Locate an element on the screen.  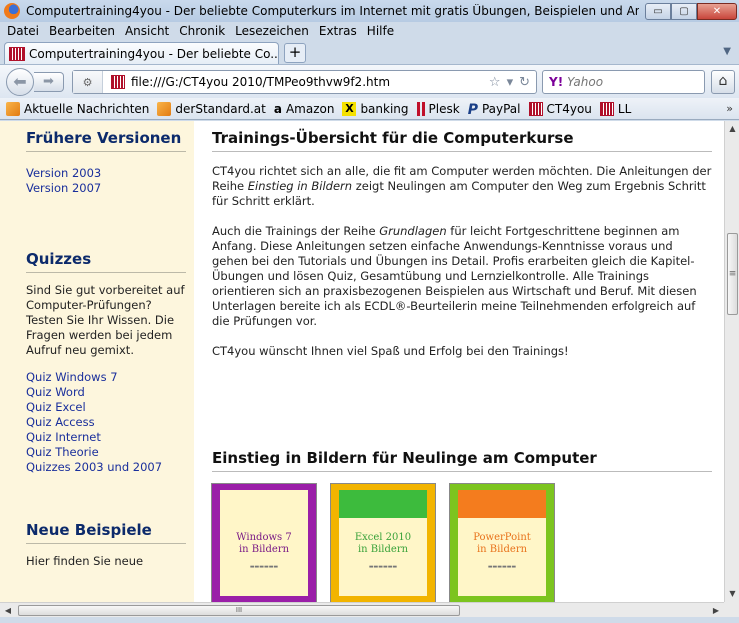
scroll-down-icon: ▼ is located at coordinates (732, 594).